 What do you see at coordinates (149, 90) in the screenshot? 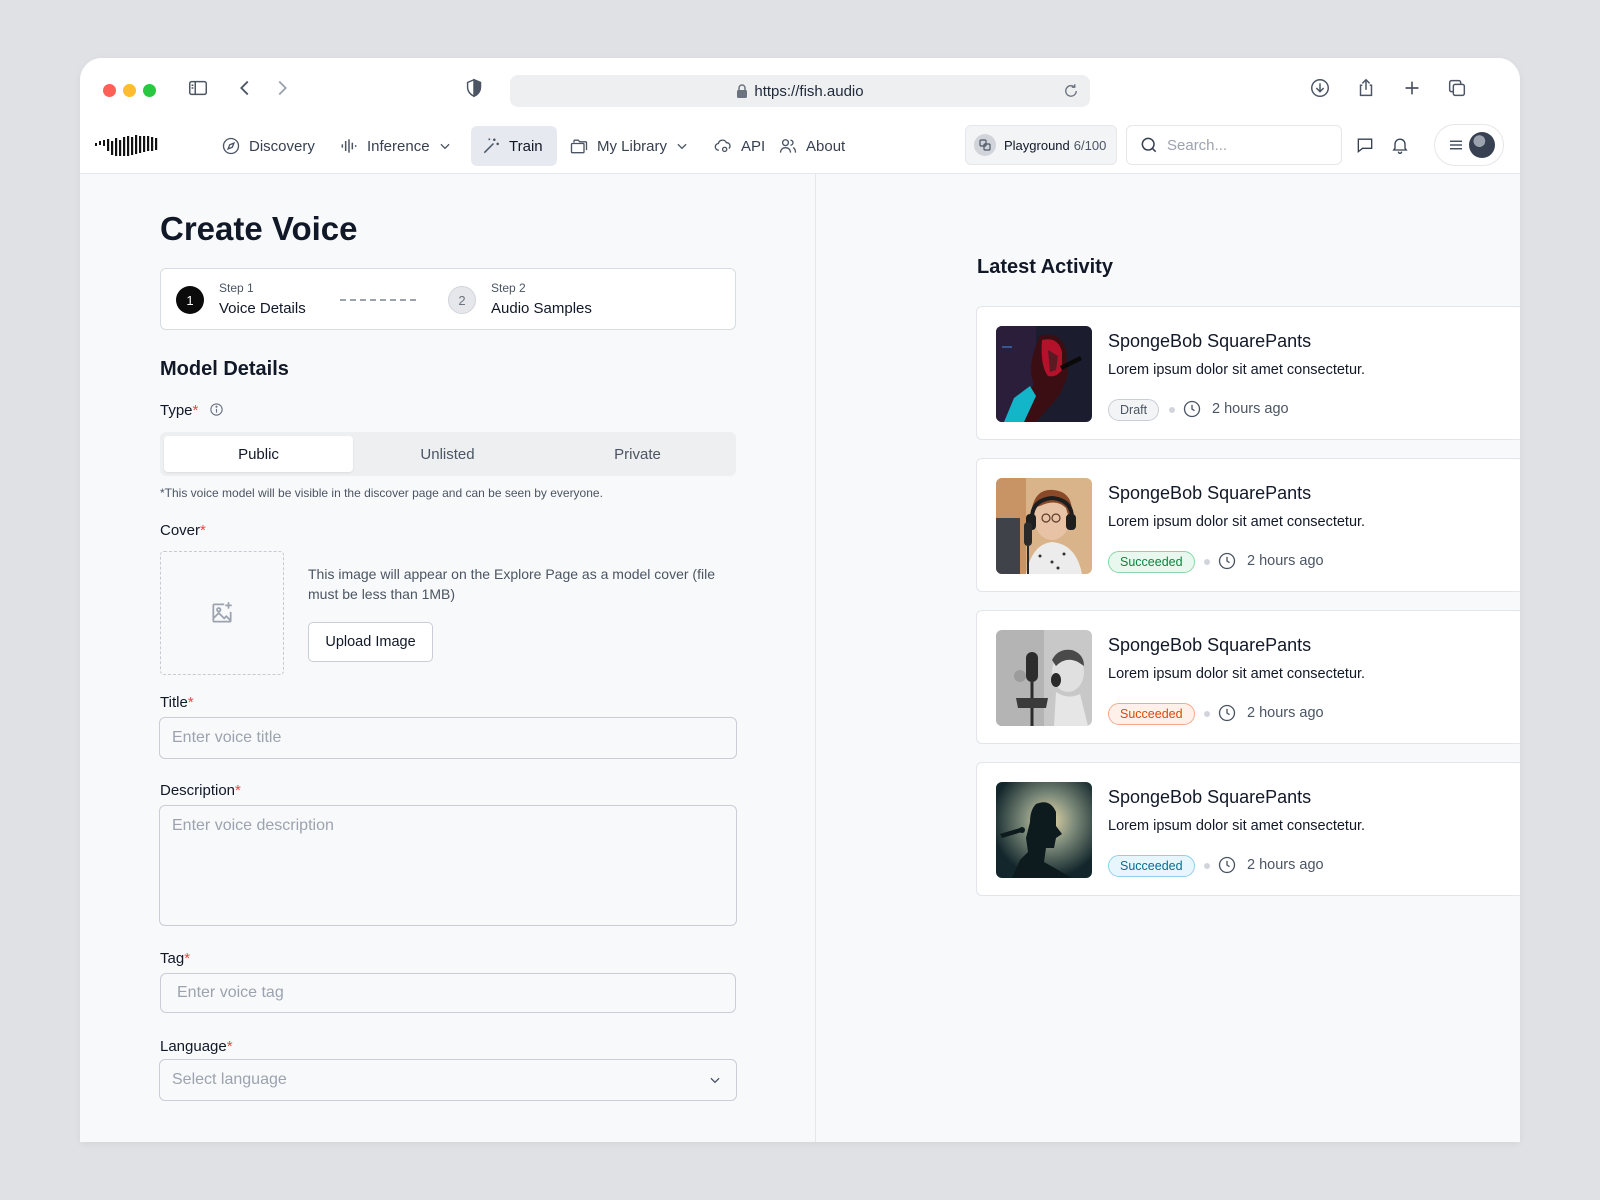
I see `maximize-window-button` at bounding box center [149, 90].